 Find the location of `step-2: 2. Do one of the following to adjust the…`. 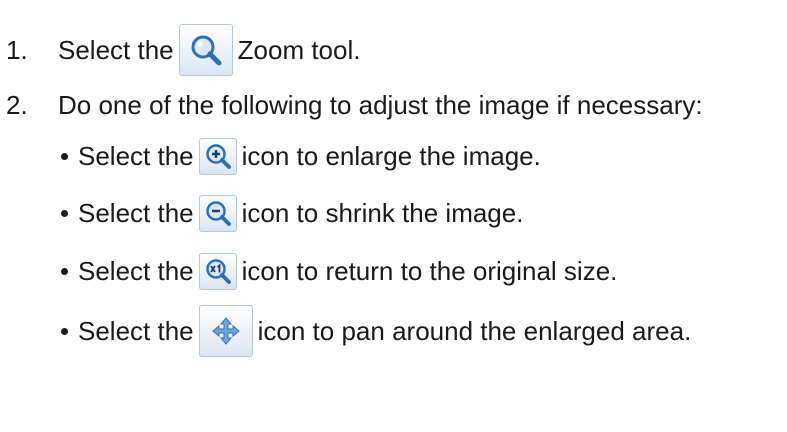

step-2: 2. Do one of the following to adjust the… is located at coordinates (354, 105).